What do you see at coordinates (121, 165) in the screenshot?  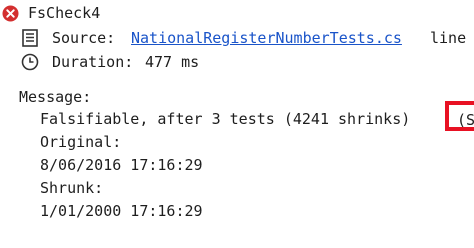 I see `message-line: 8/06/2016 17:16:29` at bounding box center [121, 165].